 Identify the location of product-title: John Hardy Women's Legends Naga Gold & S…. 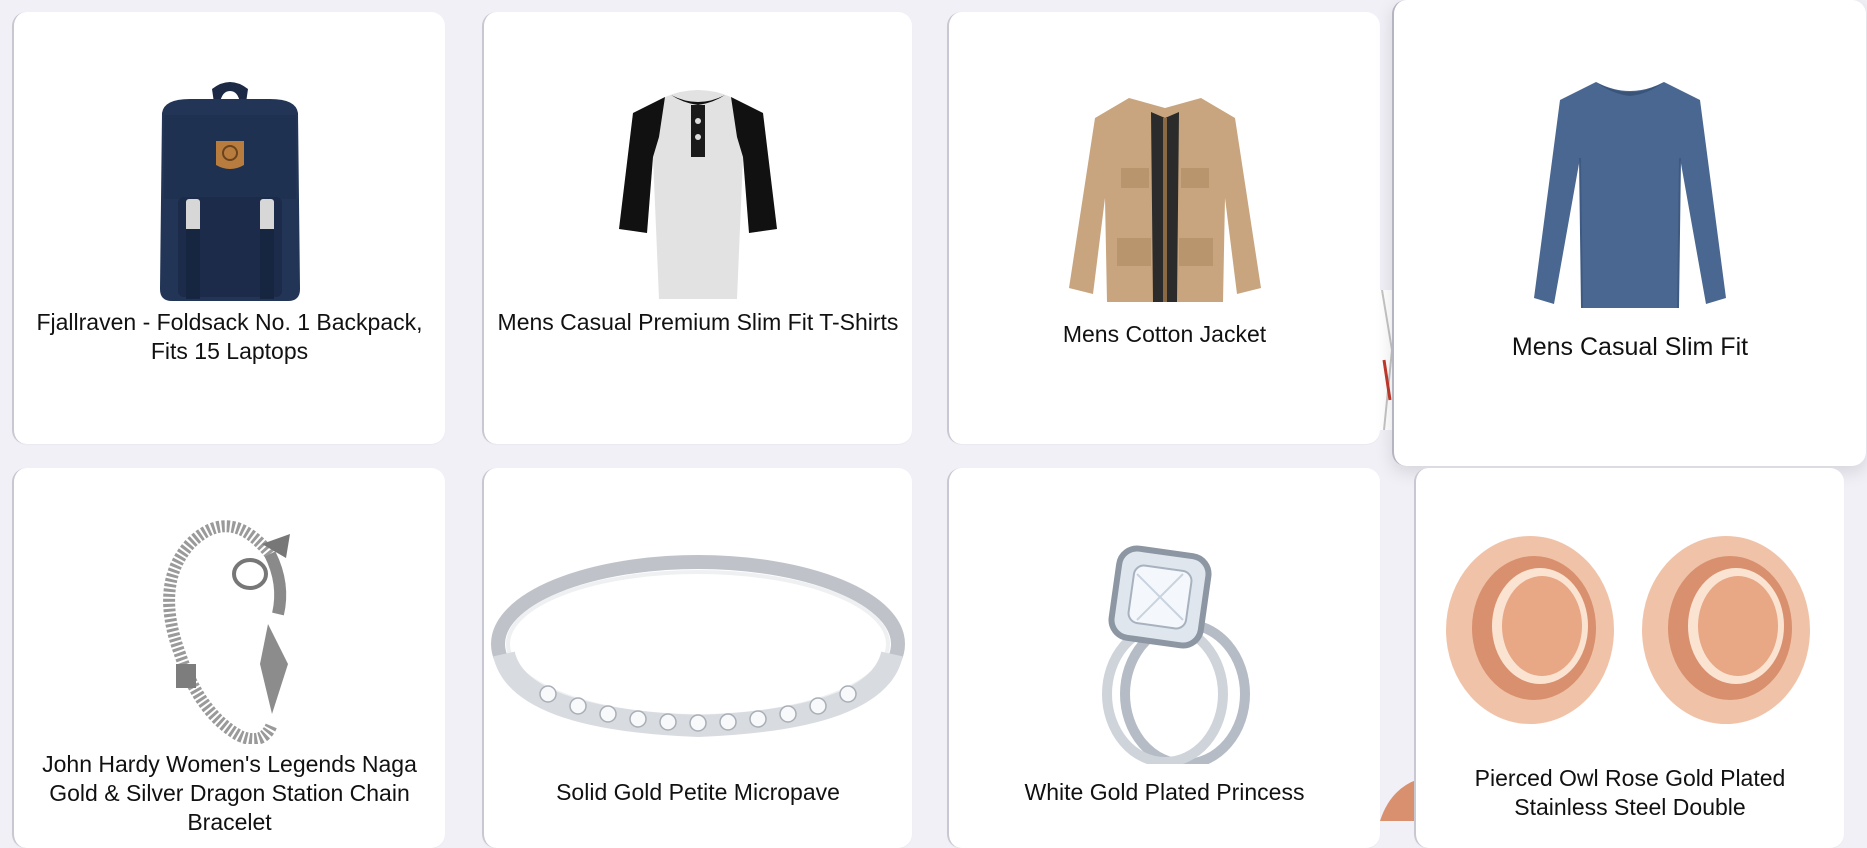
(229, 793).